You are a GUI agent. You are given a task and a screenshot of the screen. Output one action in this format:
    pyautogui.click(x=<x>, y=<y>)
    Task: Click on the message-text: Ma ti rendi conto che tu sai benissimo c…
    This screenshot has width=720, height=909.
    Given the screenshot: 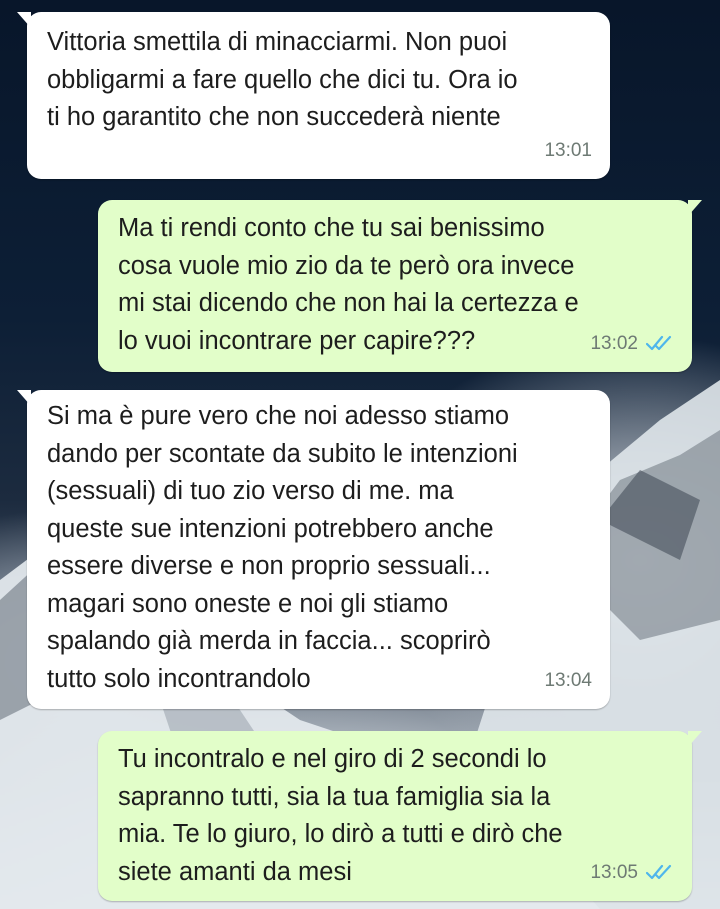 What is the action you would take?
    pyautogui.click(x=348, y=284)
    